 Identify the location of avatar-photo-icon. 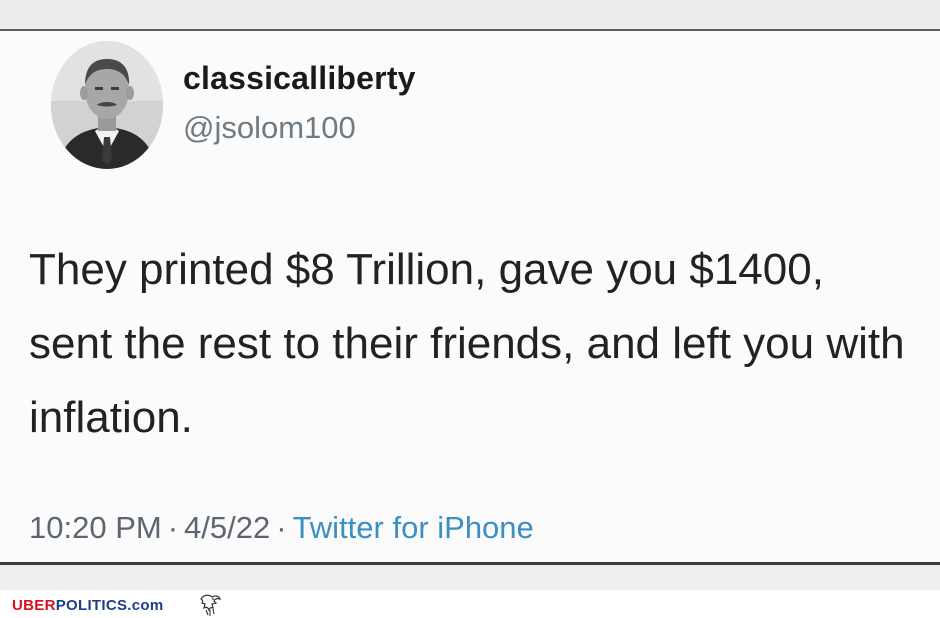
(107, 105).